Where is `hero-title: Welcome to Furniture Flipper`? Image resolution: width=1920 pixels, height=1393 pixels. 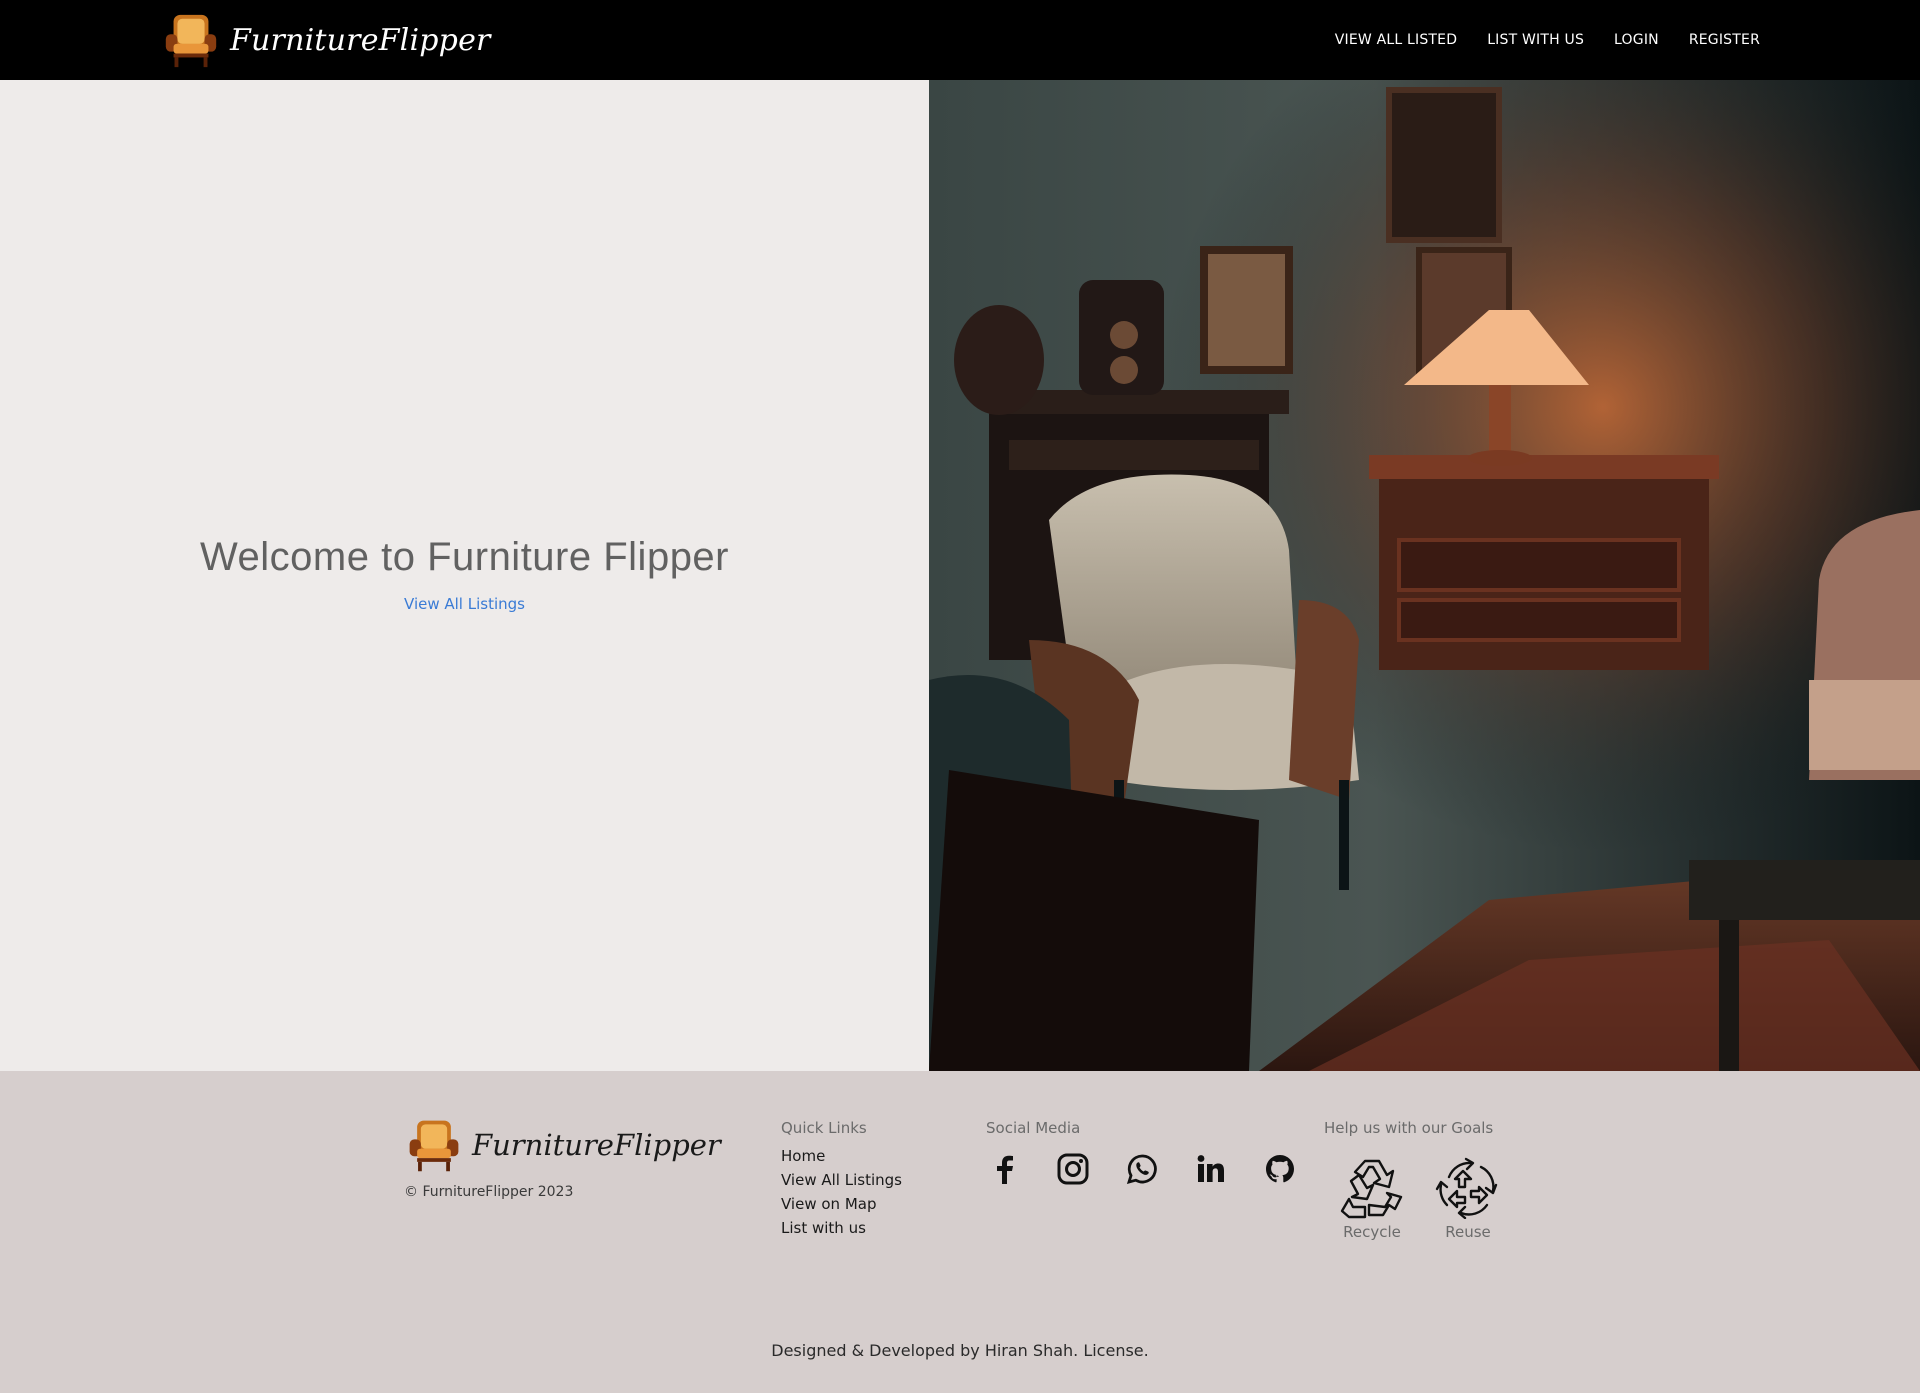
hero-title: Welcome to Furniture Flipper is located at coordinates (464, 557).